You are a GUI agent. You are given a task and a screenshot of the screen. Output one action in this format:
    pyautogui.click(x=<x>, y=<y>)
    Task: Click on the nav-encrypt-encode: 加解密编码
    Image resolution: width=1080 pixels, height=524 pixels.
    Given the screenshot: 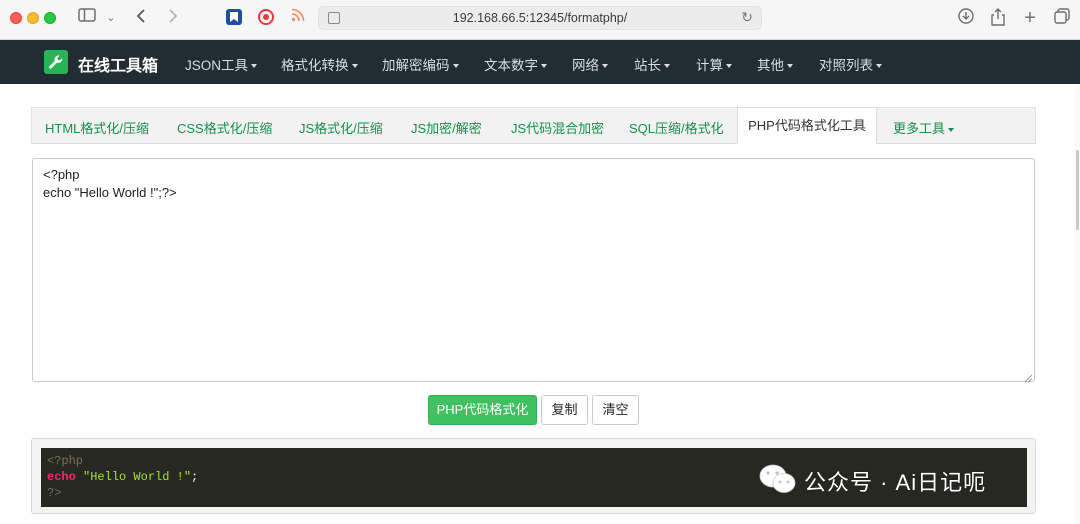 What is the action you would take?
    pyautogui.click(x=420, y=64)
    